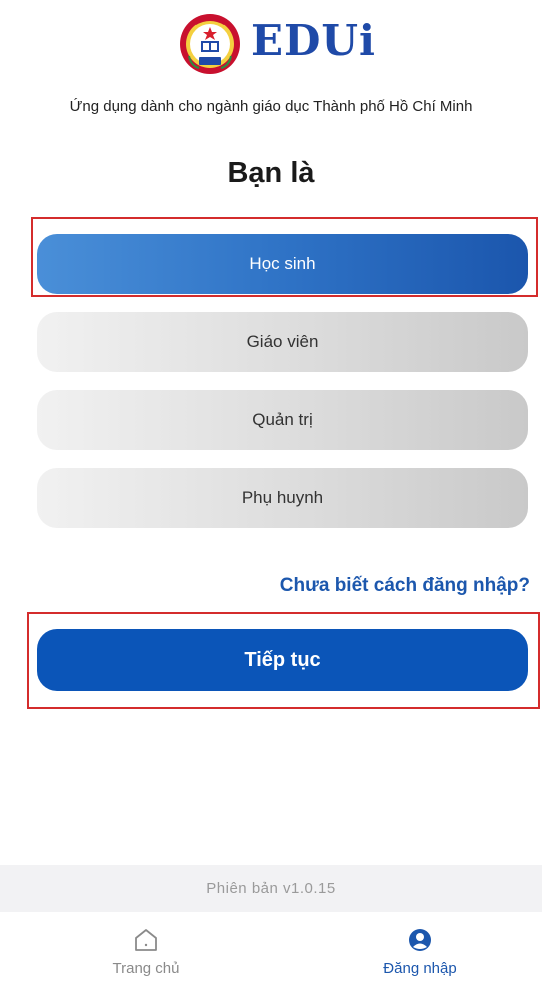 The width and height of the screenshot is (542, 985). What do you see at coordinates (271, 948) in the screenshot?
I see `bottom-nav: Trang chủ Đăng nhập` at bounding box center [271, 948].